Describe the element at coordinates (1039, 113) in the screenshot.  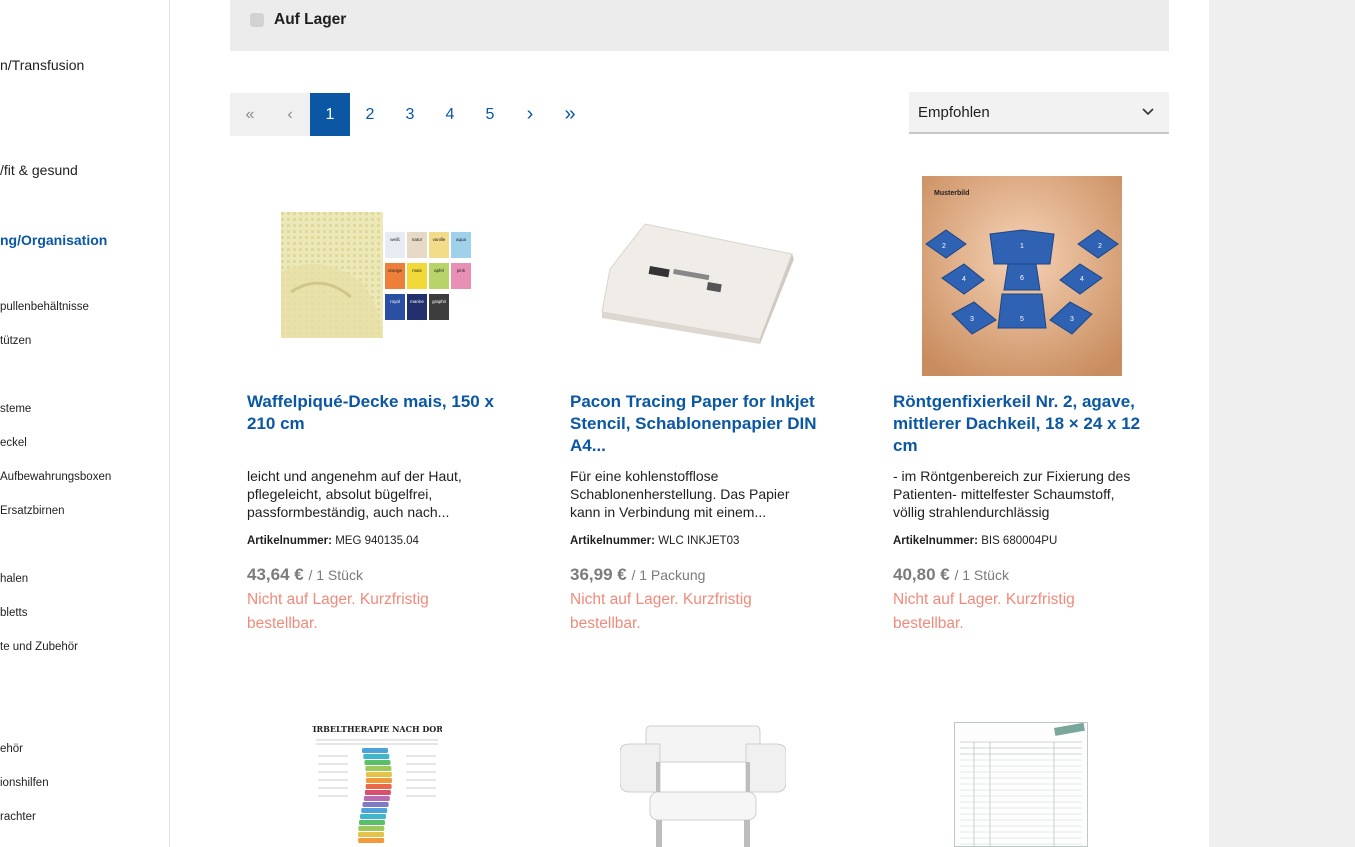
I see `sort-select: Empfohlen` at that location.